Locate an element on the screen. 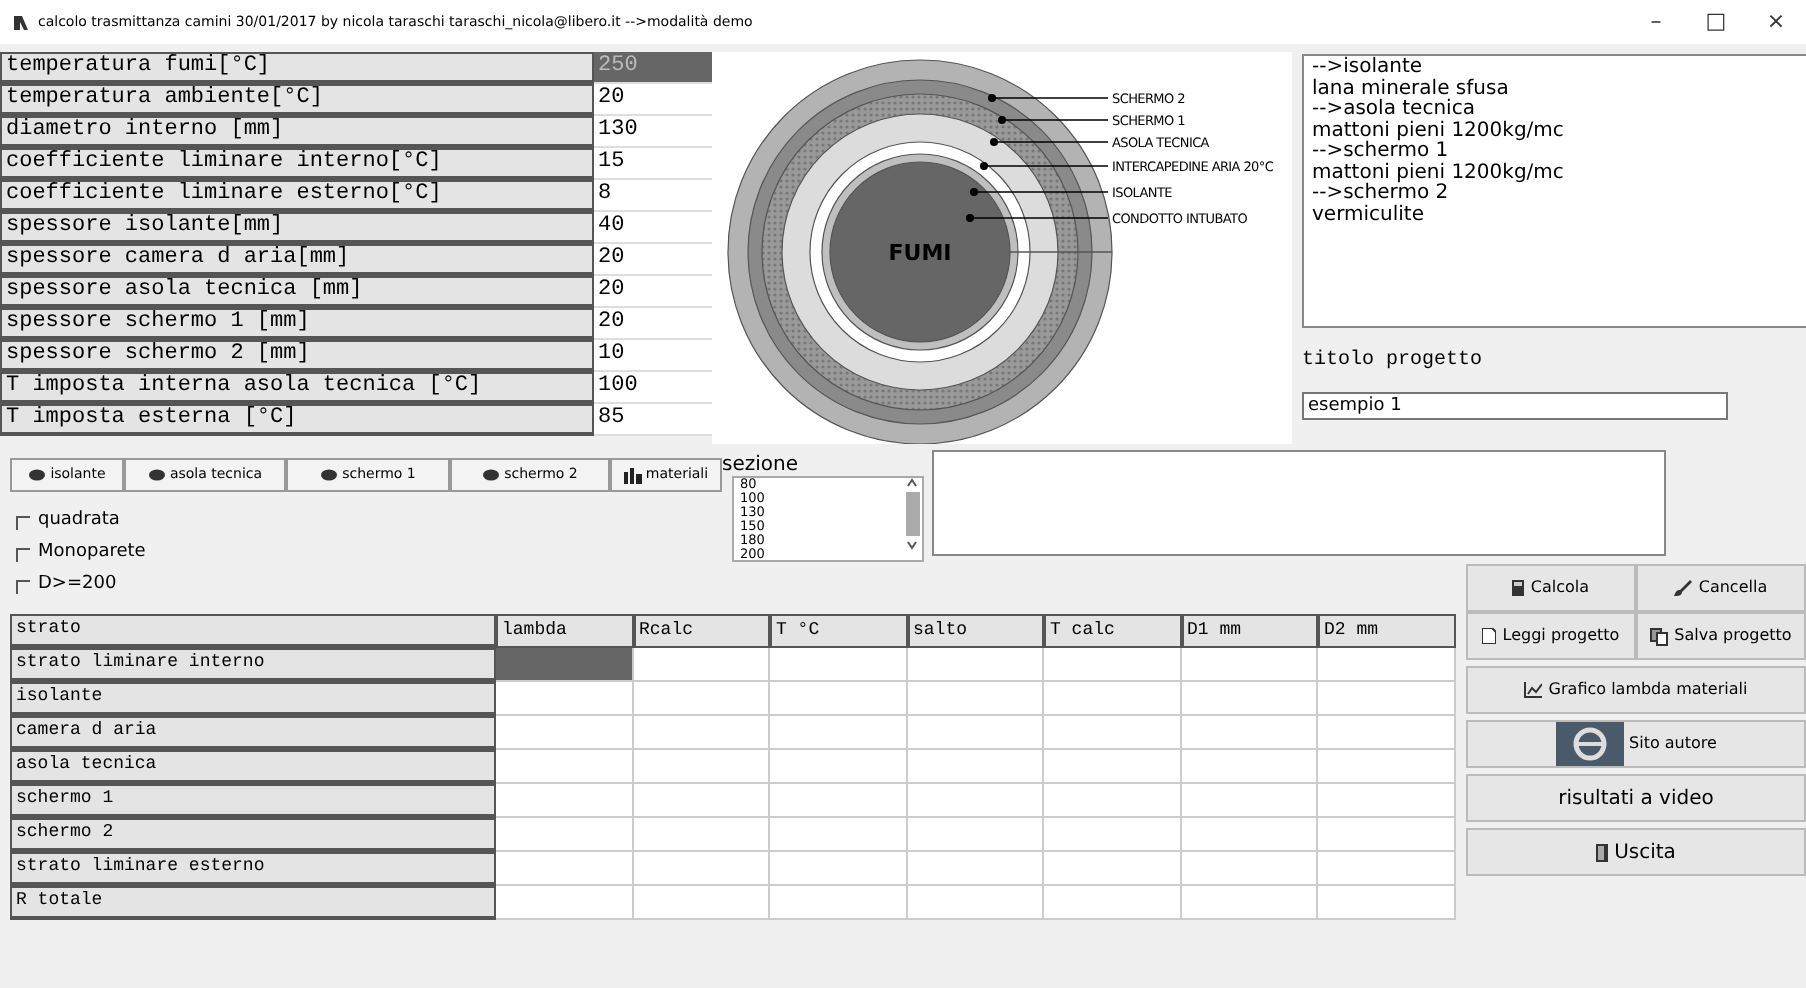 The height and width of the screenshot is (988, 1806). maximize-button: □ is located at coordinates (1716, 22).